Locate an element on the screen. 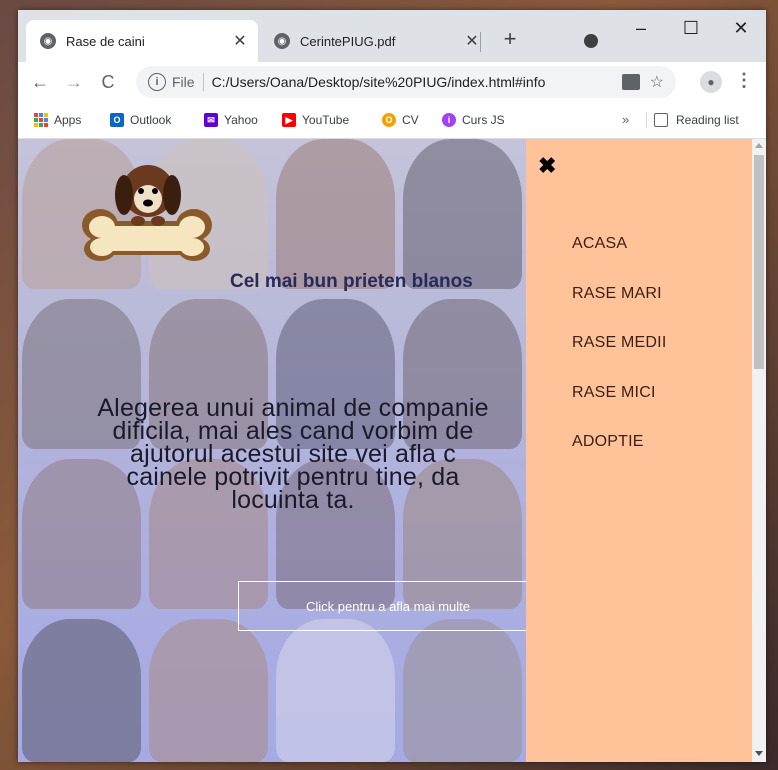 This screenshot has height=770, width=778. nav-link-adoptie: ADOPTIE is located at coordinates (608, 442).